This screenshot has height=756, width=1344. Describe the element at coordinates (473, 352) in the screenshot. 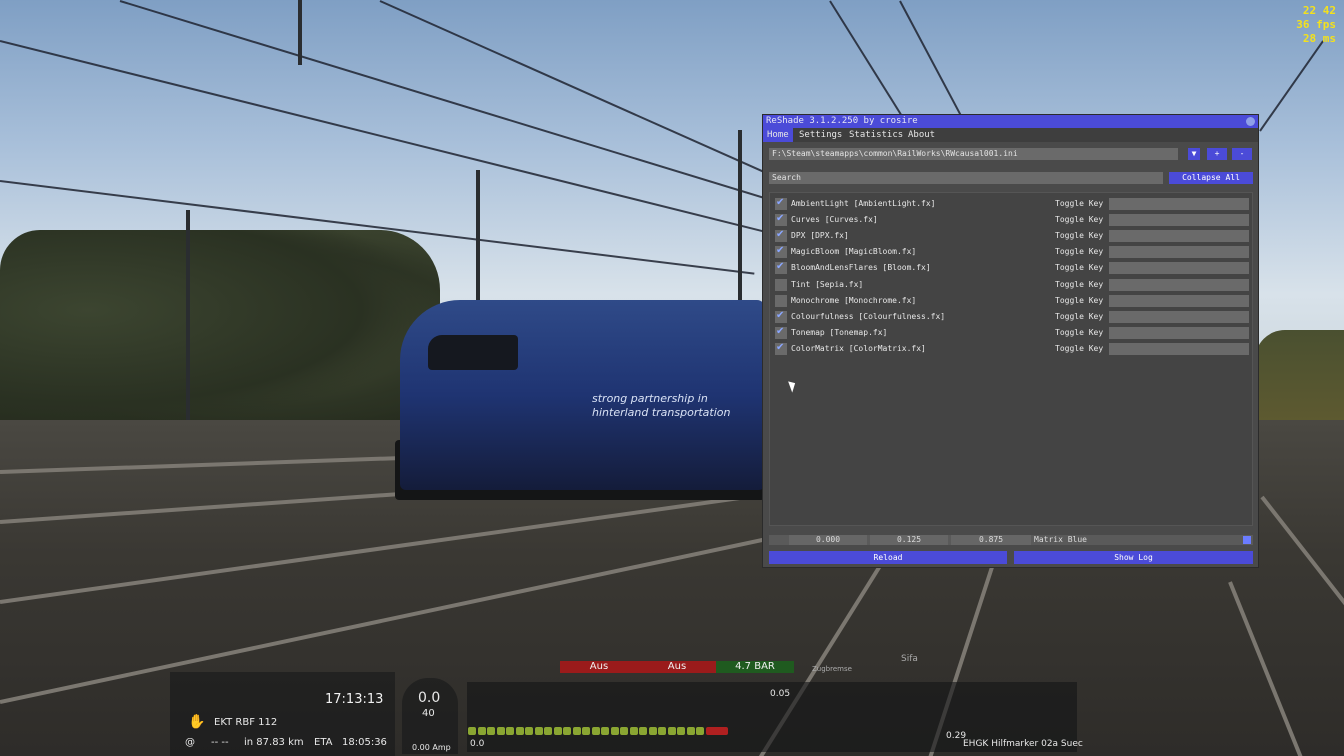

I see `locomotive-windscreen` at that location.